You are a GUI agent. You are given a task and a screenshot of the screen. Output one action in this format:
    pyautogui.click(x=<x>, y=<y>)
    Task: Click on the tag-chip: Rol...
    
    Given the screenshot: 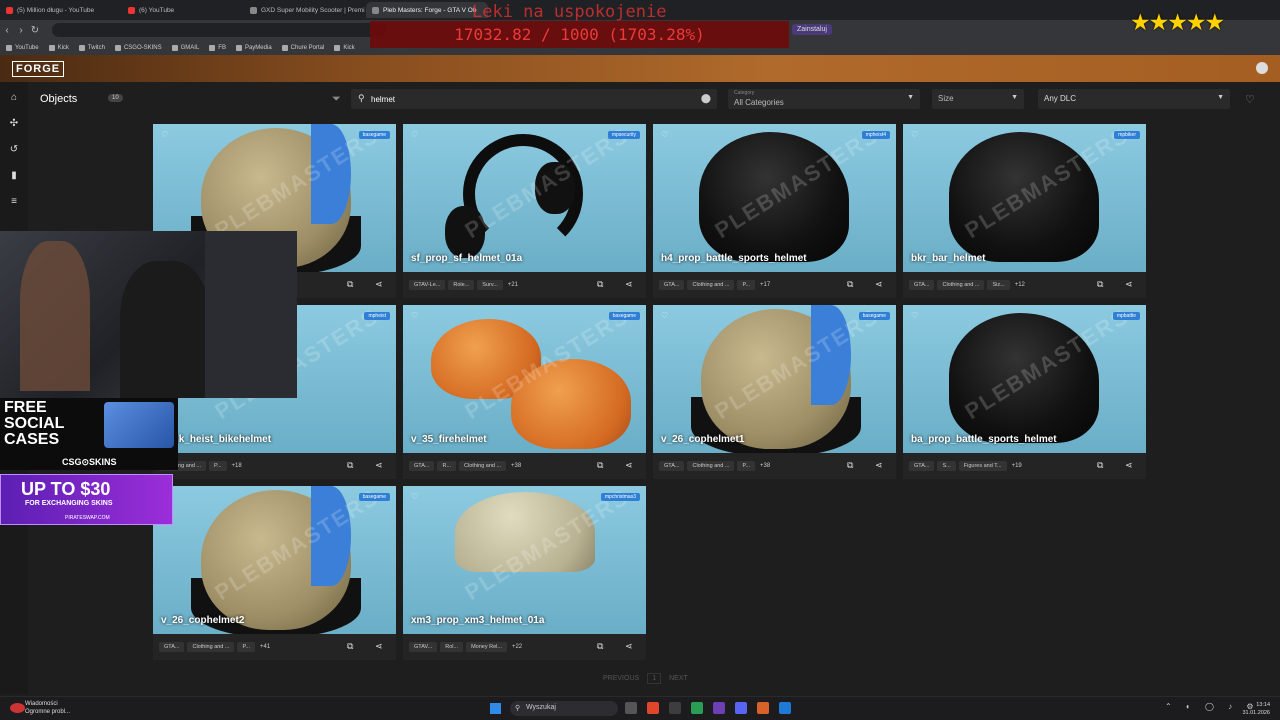 What is the action you would take?
    pyautogui.click(x=452, y=647)
    